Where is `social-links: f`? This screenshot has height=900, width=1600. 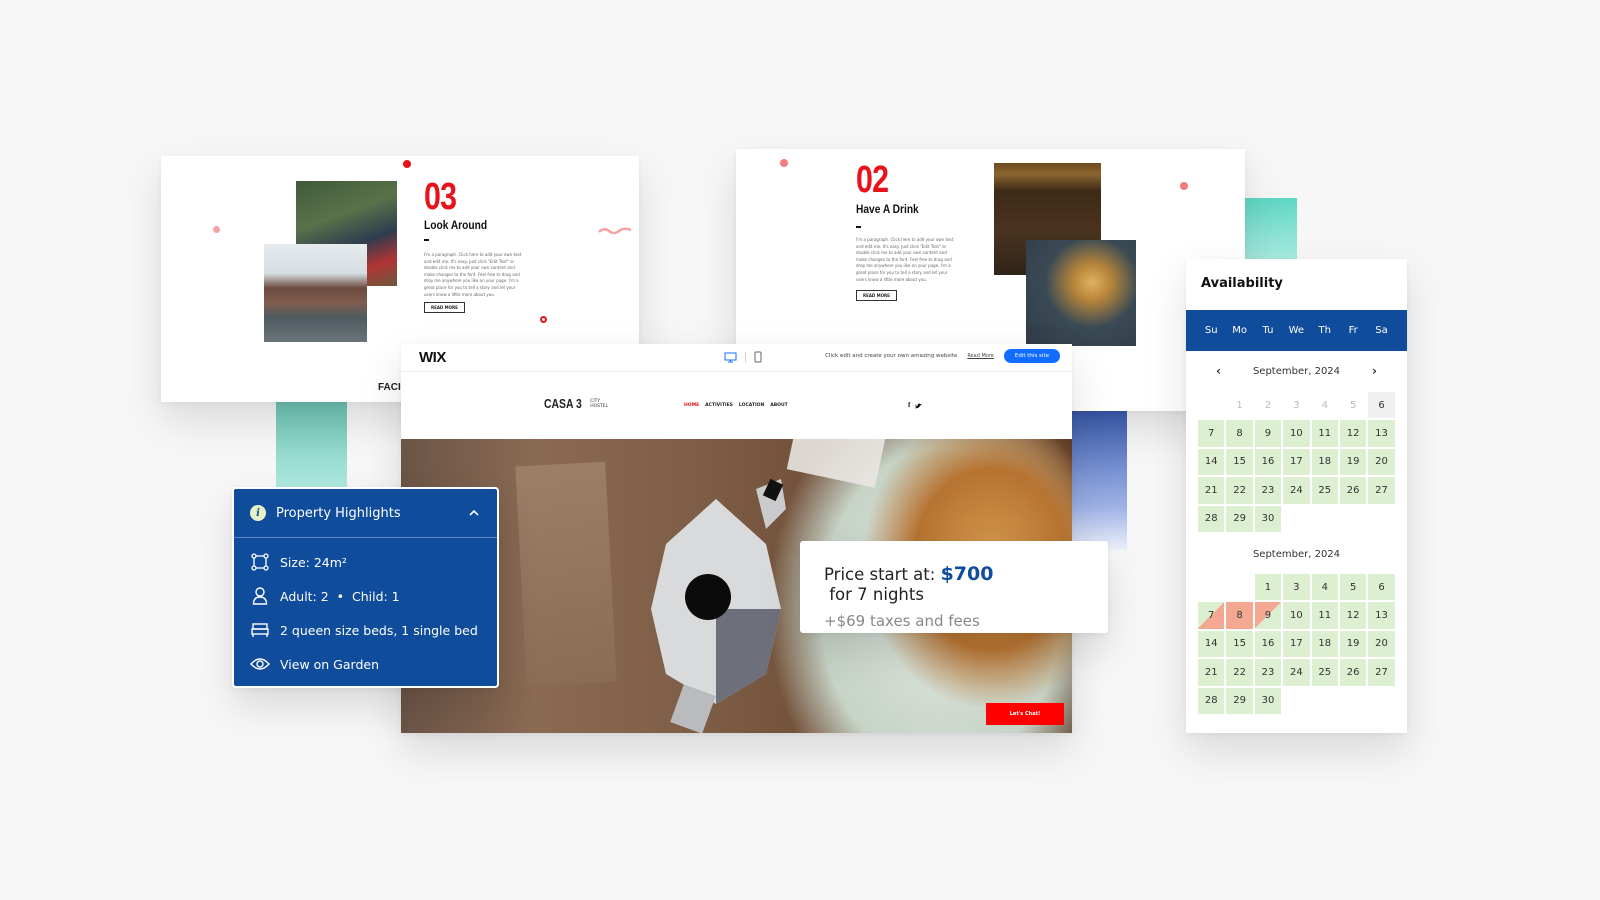
social-links: f is located at coordinates (915, 405).